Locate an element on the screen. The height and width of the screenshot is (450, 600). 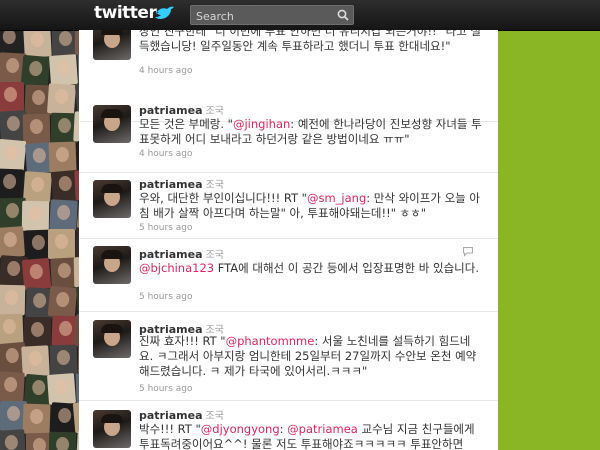
tweet-text-segment: 모든 것은 부메랑. " is located at coordinates (186, 124).